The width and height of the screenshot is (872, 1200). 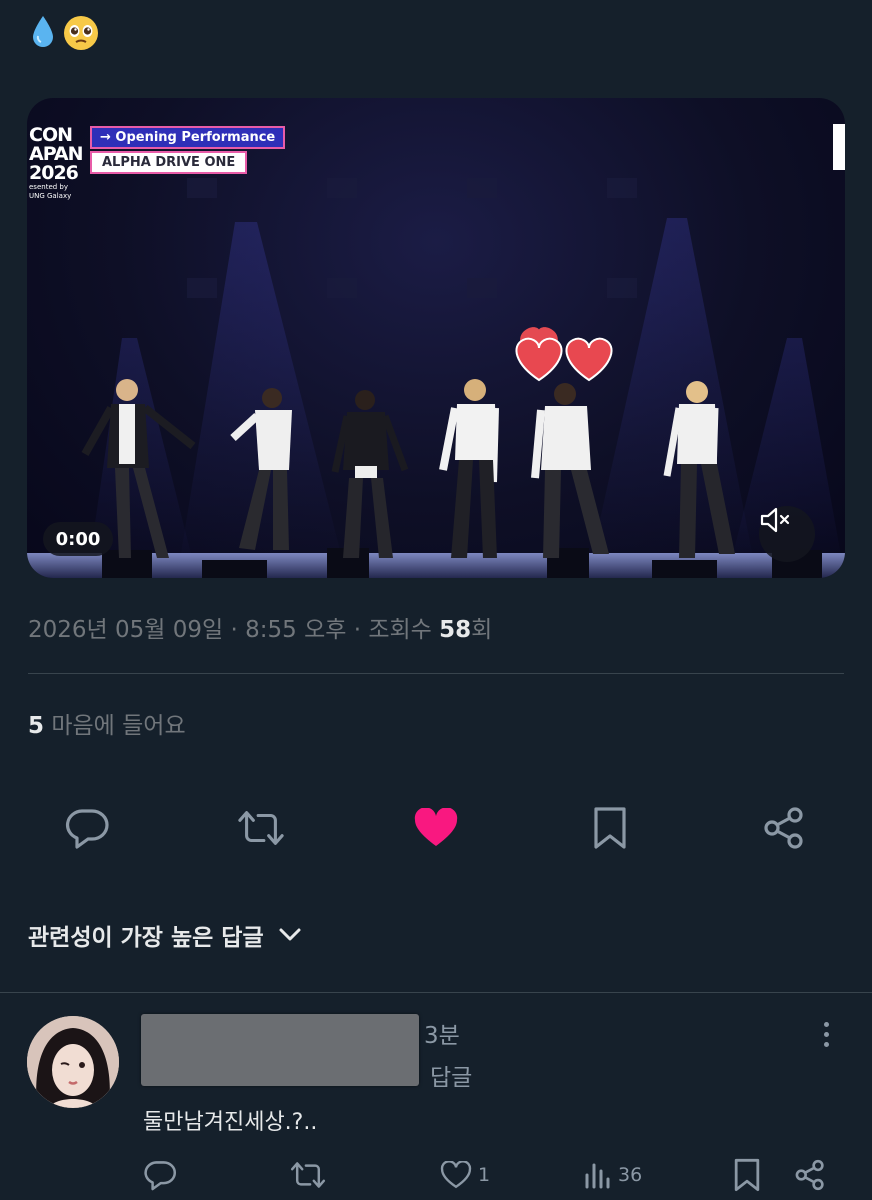 I want to click on bookmark-button, so click(x=610, y=828).